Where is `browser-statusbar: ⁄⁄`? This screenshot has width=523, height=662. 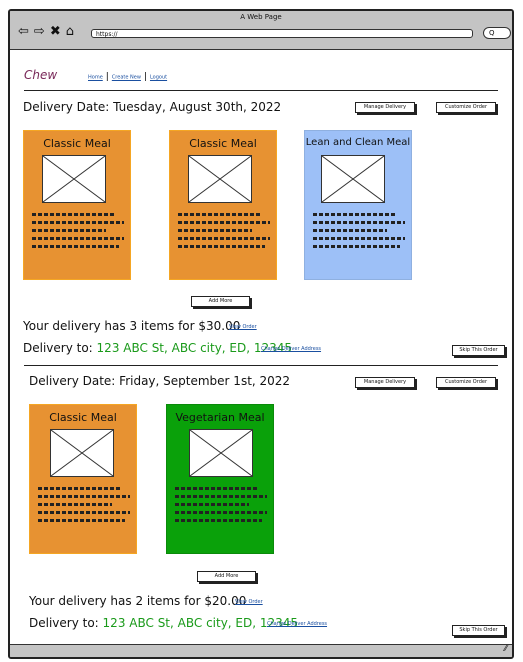
browser-statusbar: ⁄⁄ is located at coordinates (261, 650).